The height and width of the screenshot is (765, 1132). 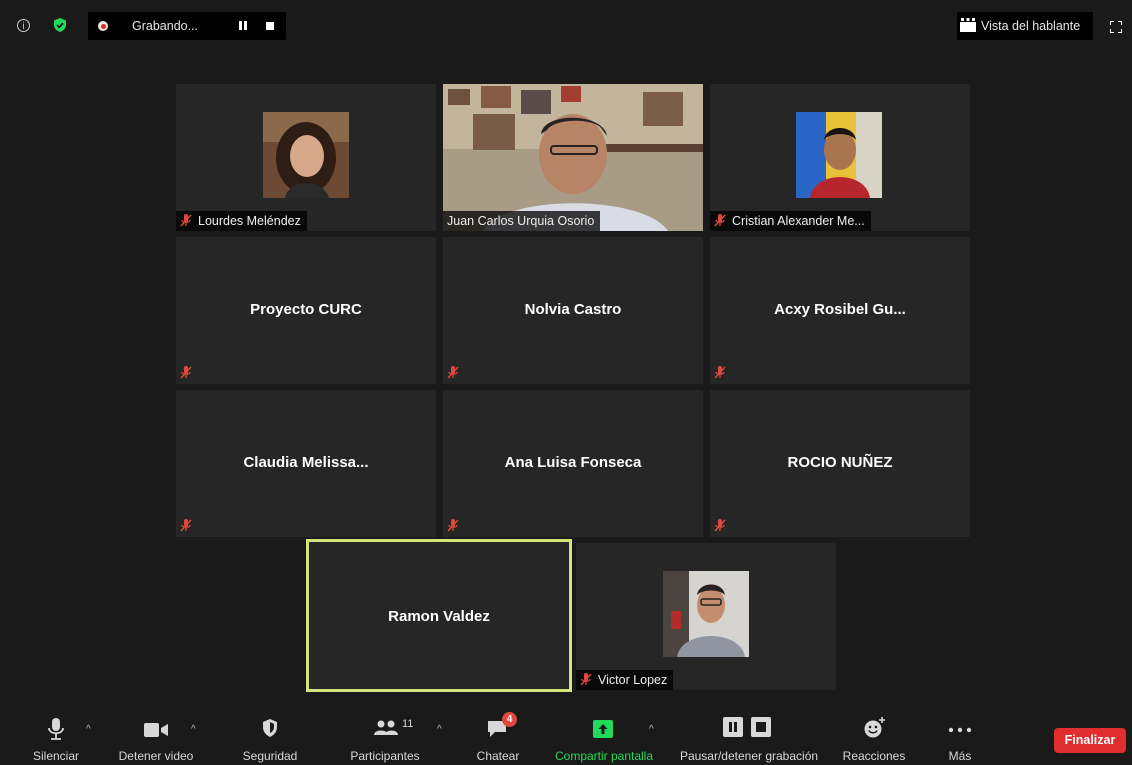 I want to click on security-button: Seguridad, so click(x=270, y=735).